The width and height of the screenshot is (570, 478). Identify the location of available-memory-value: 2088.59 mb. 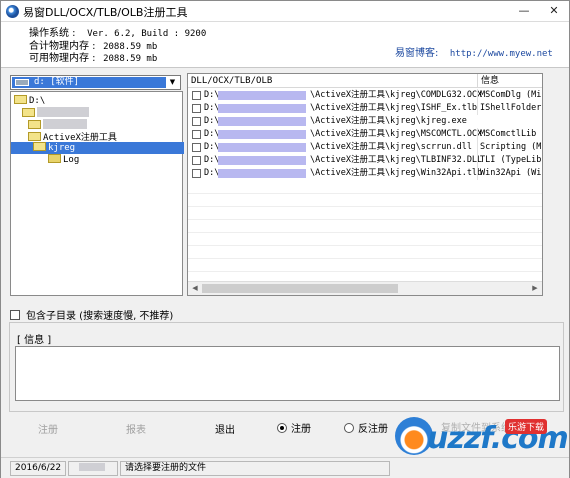
(130, 59).